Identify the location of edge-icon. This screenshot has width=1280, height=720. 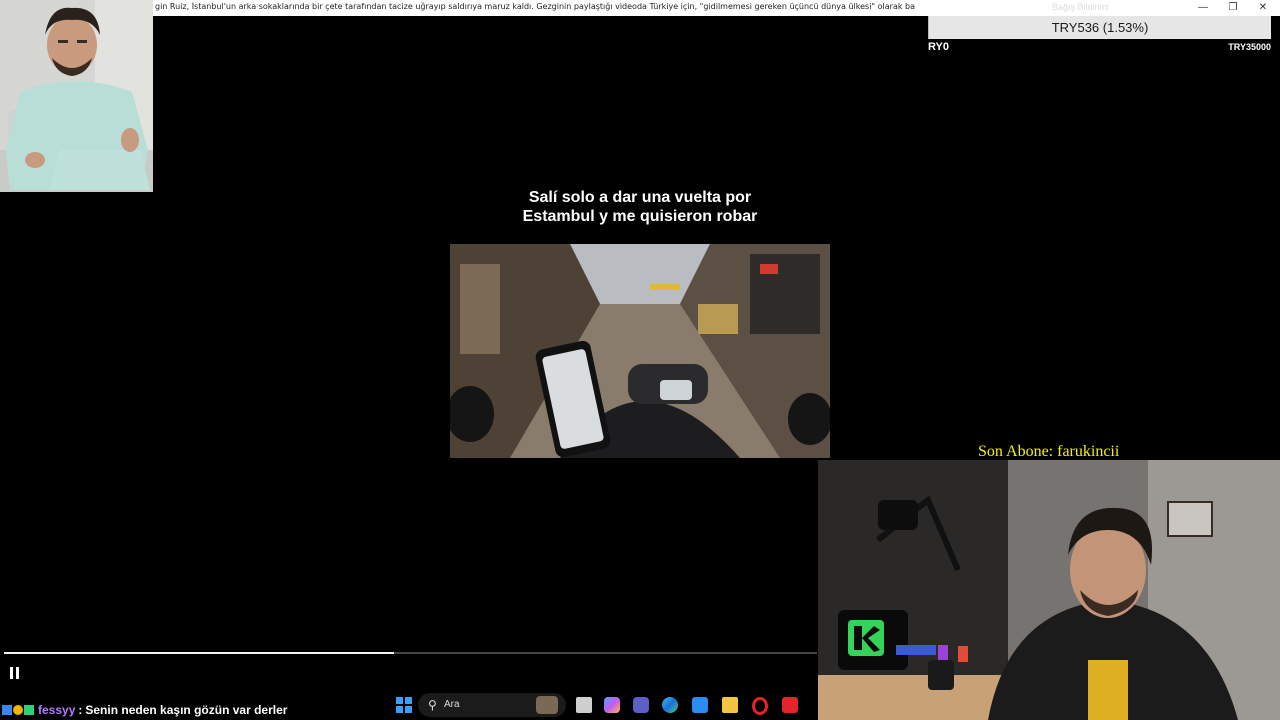
(670, 705).